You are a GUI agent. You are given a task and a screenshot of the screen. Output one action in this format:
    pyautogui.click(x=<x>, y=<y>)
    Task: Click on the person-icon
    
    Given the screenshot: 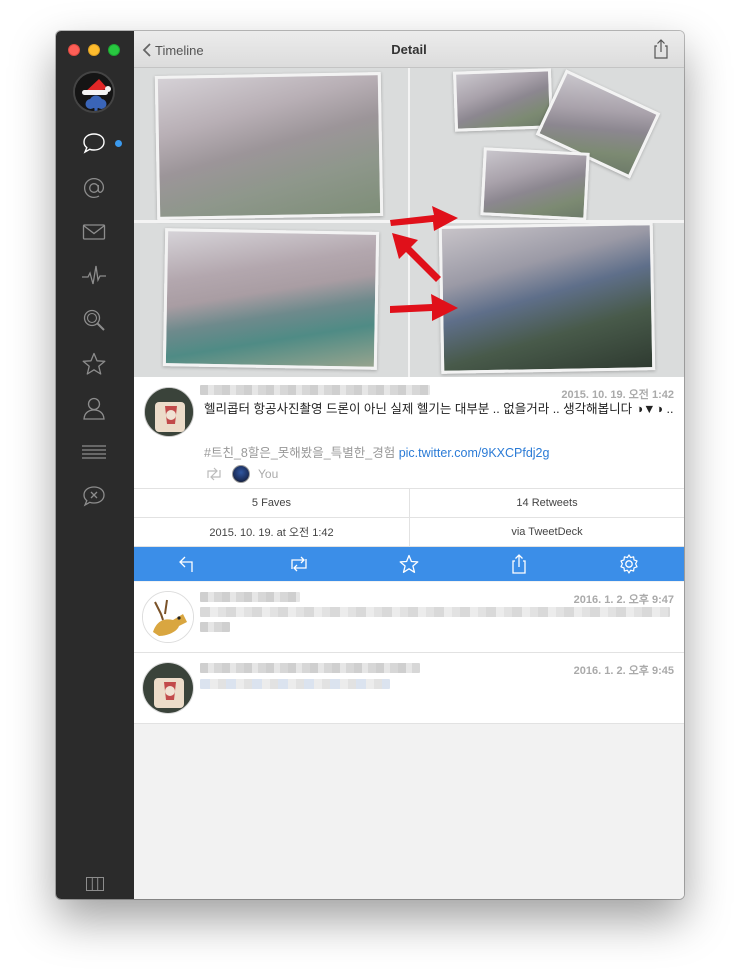 What is the action you would take?
    pyautogui.click(x=94, y=408)
    